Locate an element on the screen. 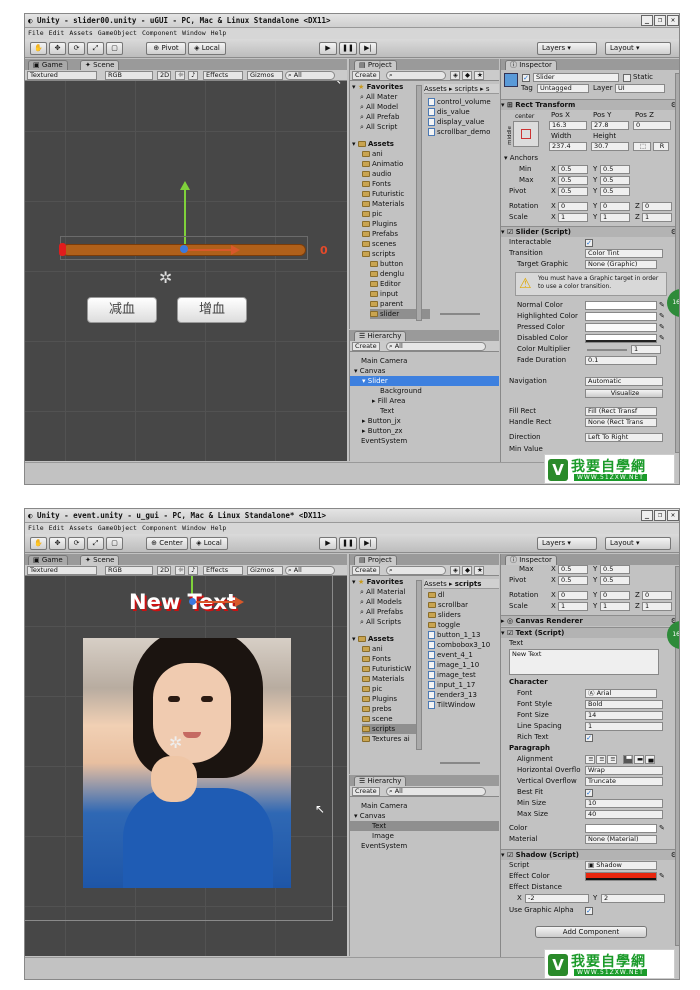 Image resolution: width=700 pixels, height=990 pixels. asset-folder-selected: scripts is located at coordinates (392, 729).